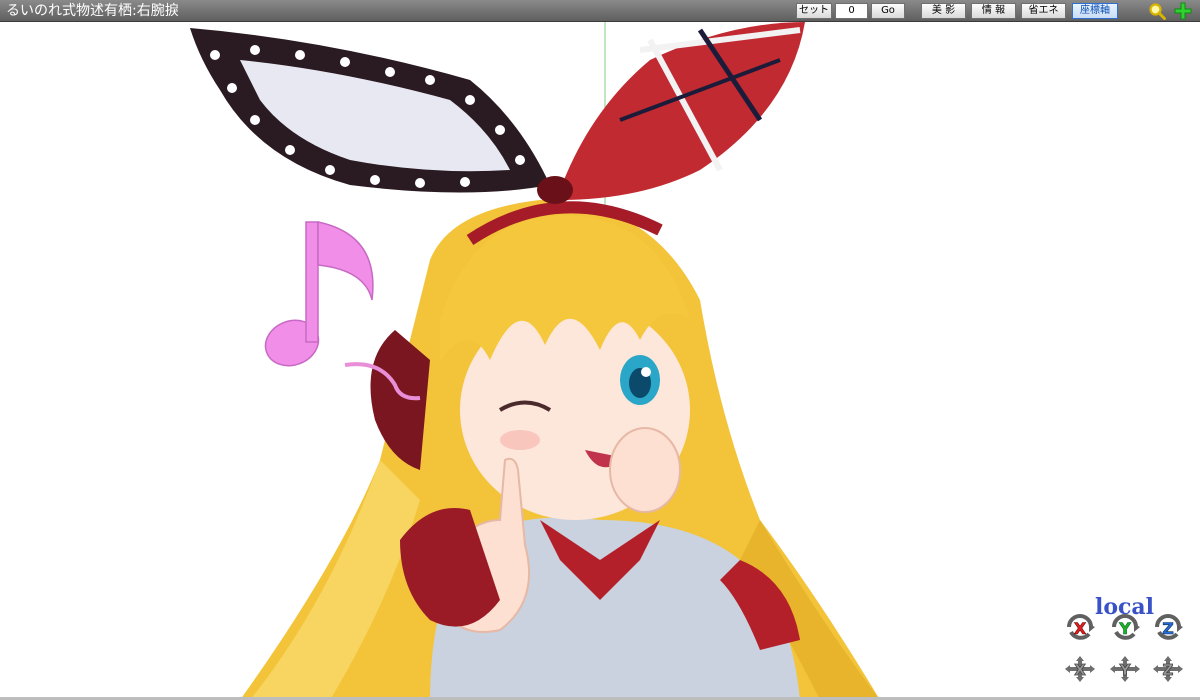 The height and width of the screenshot is (700, 1200). Describe the element at coordinates (993, 11) in the screenshot. I see `info-button: 情 報` at that location.